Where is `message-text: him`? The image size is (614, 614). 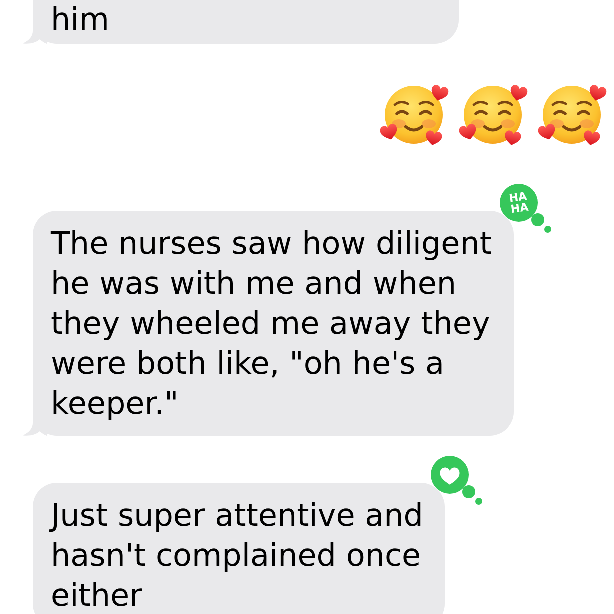
message-text: him is located at coordinates (80, 20).